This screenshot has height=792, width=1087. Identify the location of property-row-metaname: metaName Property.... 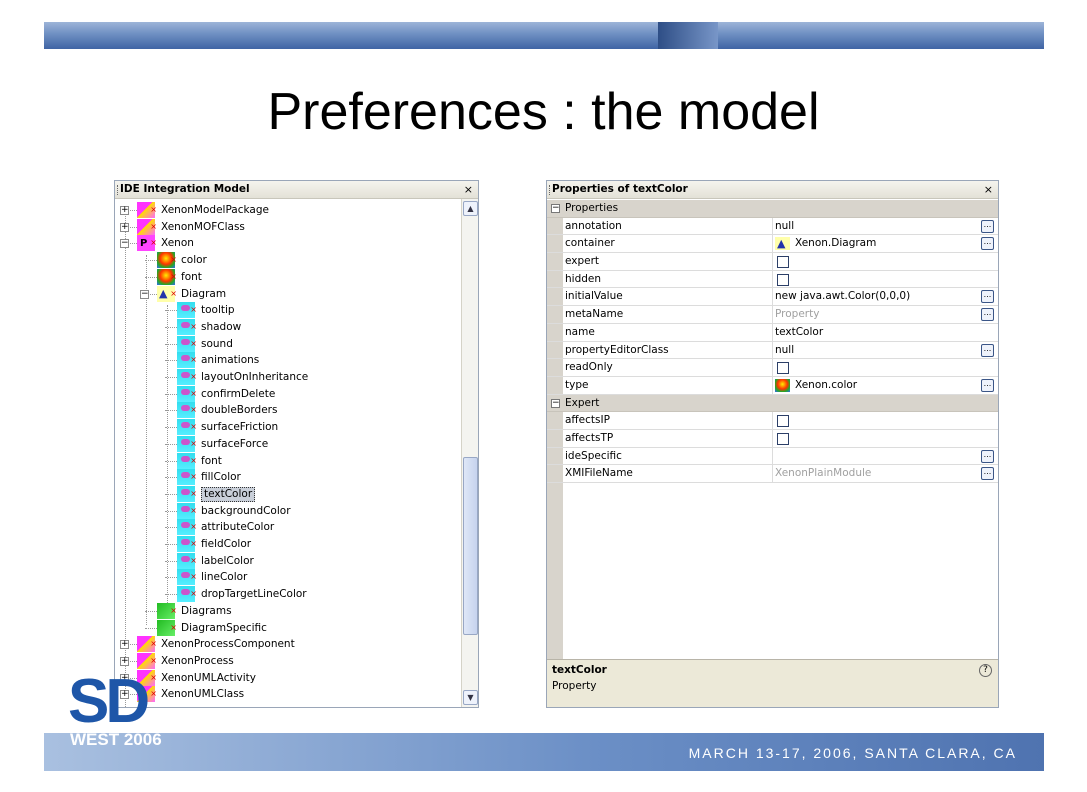
(772, 315).